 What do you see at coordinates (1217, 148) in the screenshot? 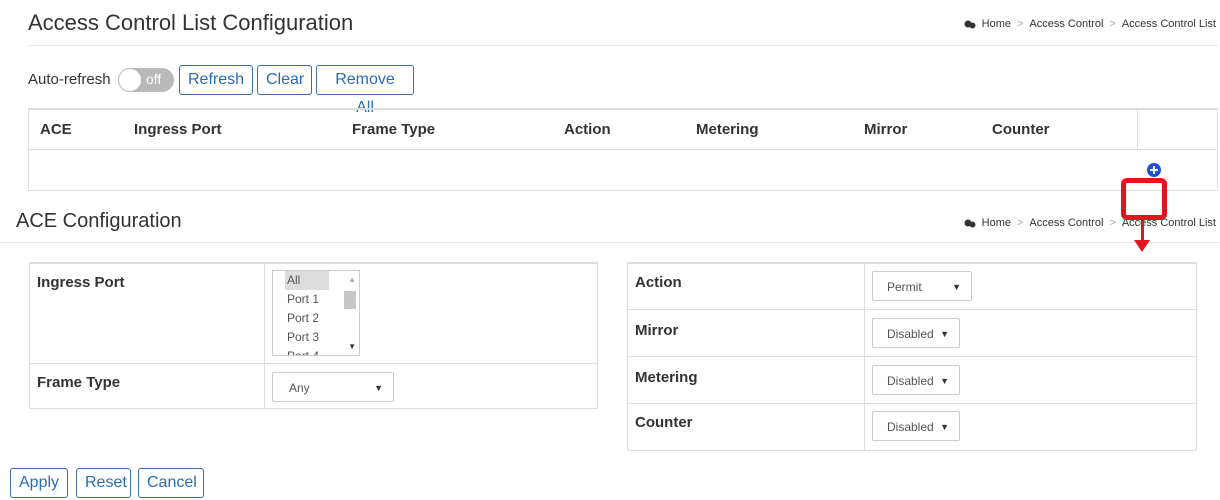
I see `table-border-right` at bounding box center [1217, 148].